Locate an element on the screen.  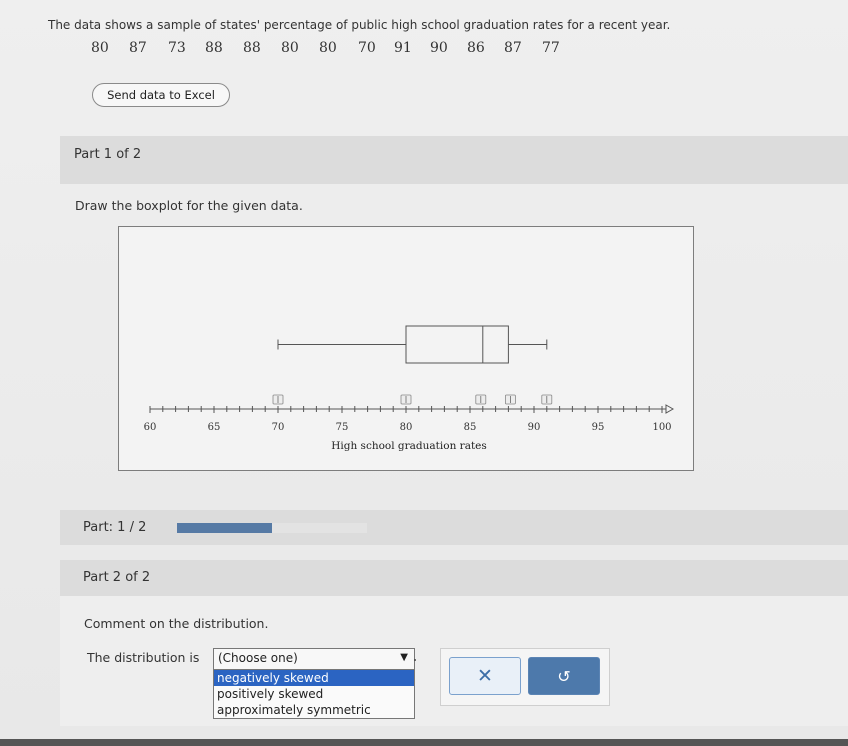
undo-button: ↺ is located at coordinates (564, 676).